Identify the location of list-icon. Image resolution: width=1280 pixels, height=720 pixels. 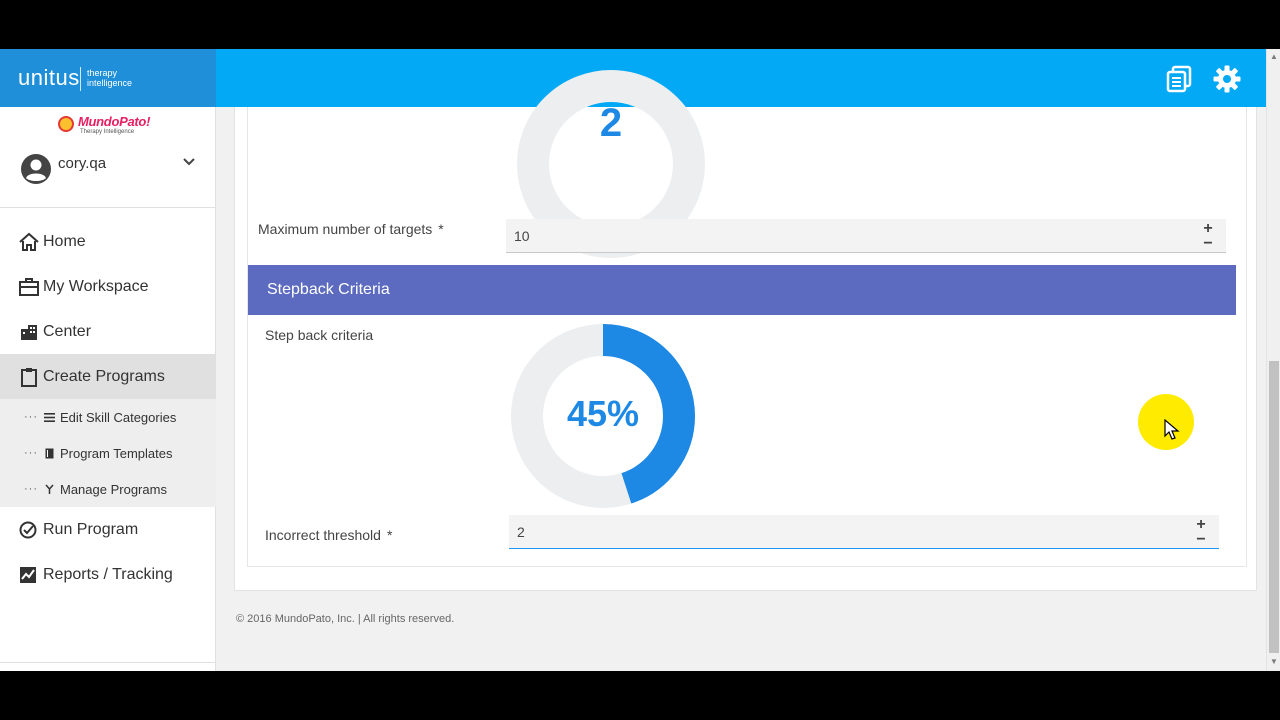
(49, 417).